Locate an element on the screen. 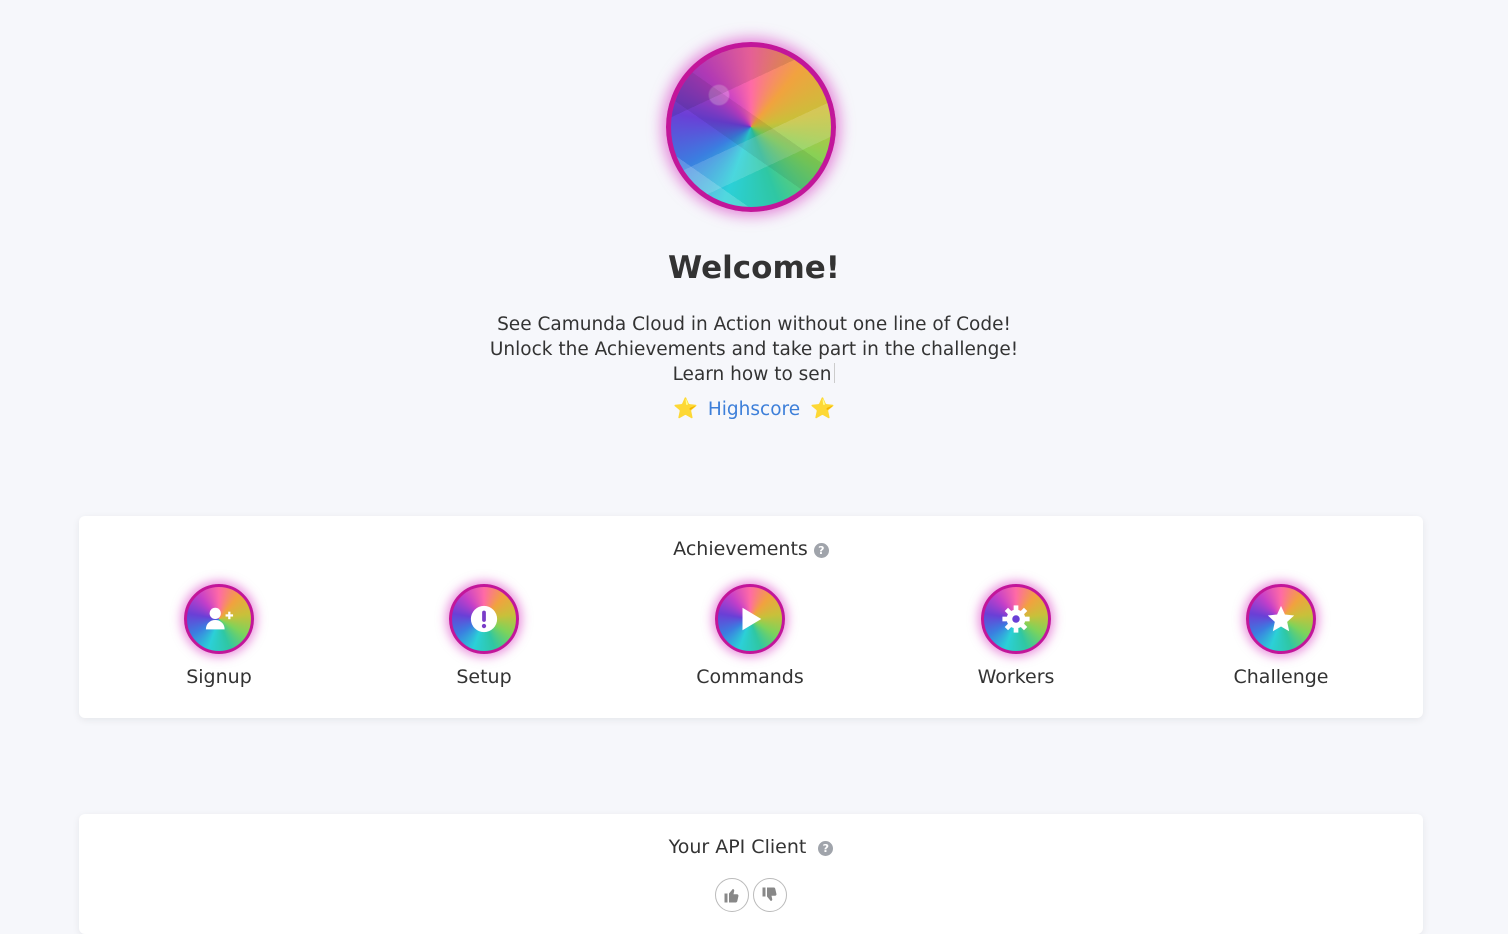 The width and height of the screenshot is (1508, 934). thumbs-up-button is located at coordinates (732, 895).